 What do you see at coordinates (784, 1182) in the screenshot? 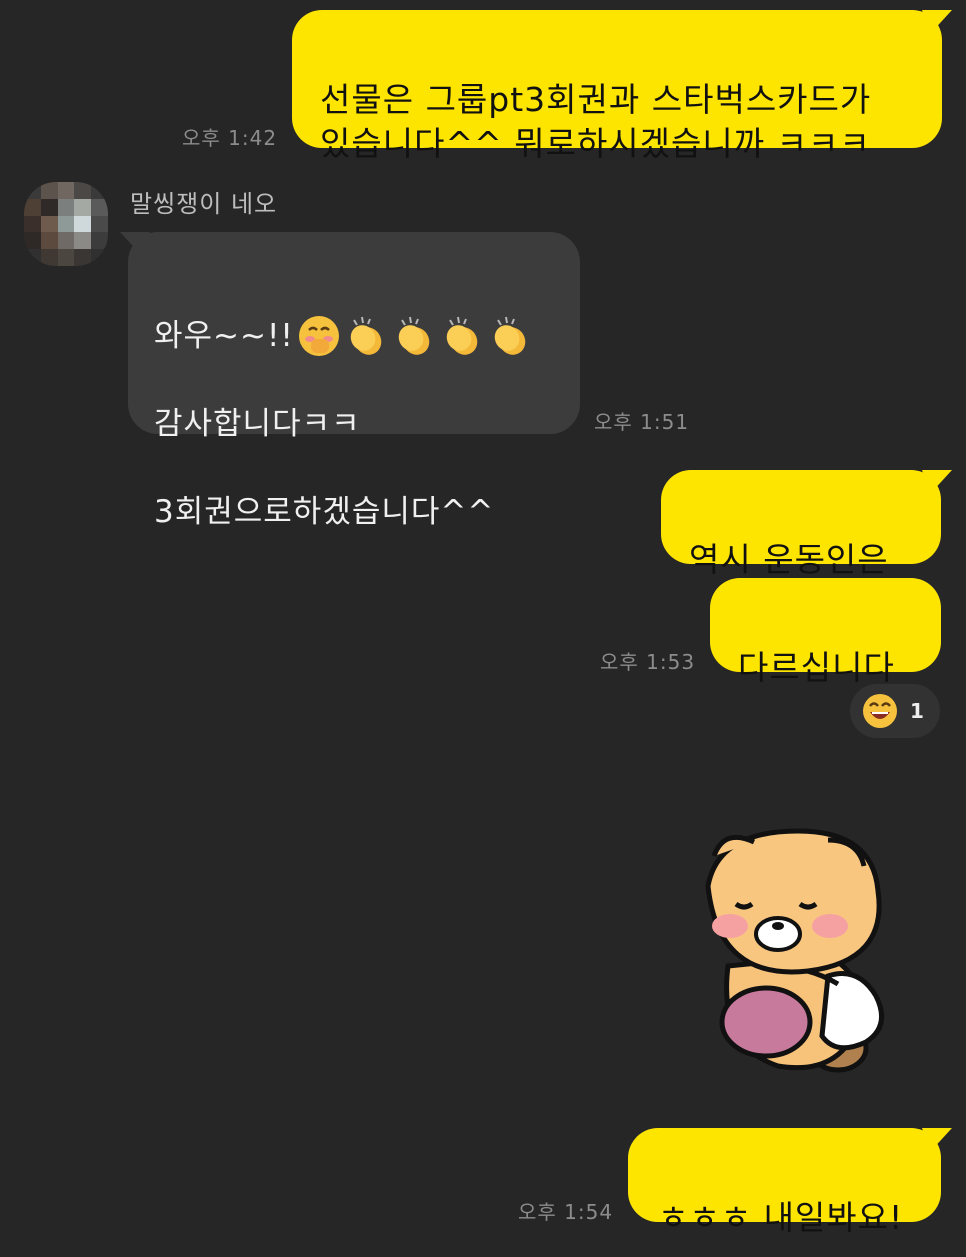
I see `message-bubble-5: ㅎㅎㅎ 내일봐요!` at bounding box center [784, 1182].